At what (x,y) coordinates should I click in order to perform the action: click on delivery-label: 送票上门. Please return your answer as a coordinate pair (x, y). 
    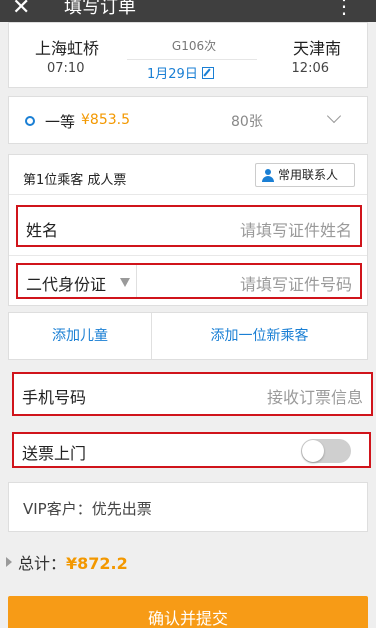
    Looking at the image, I should click on (54, 453).